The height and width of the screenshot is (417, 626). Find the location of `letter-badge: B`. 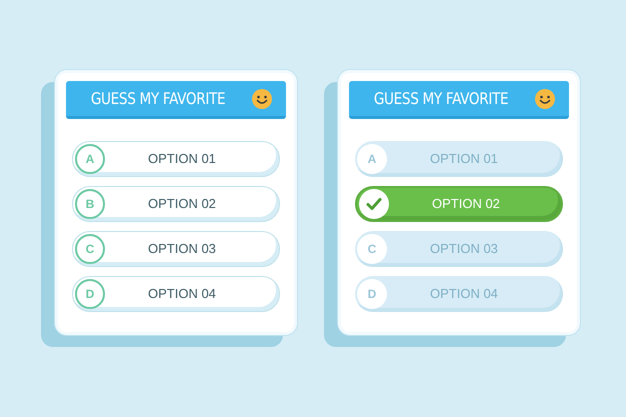

letter-badge: B is located at coordinates (90, 204).